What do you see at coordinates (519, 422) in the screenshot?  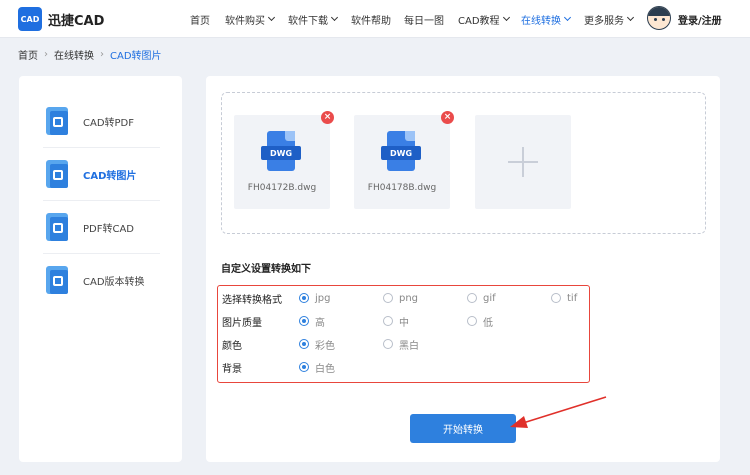 I see `arrow-head` at bounding box center [519, 422].